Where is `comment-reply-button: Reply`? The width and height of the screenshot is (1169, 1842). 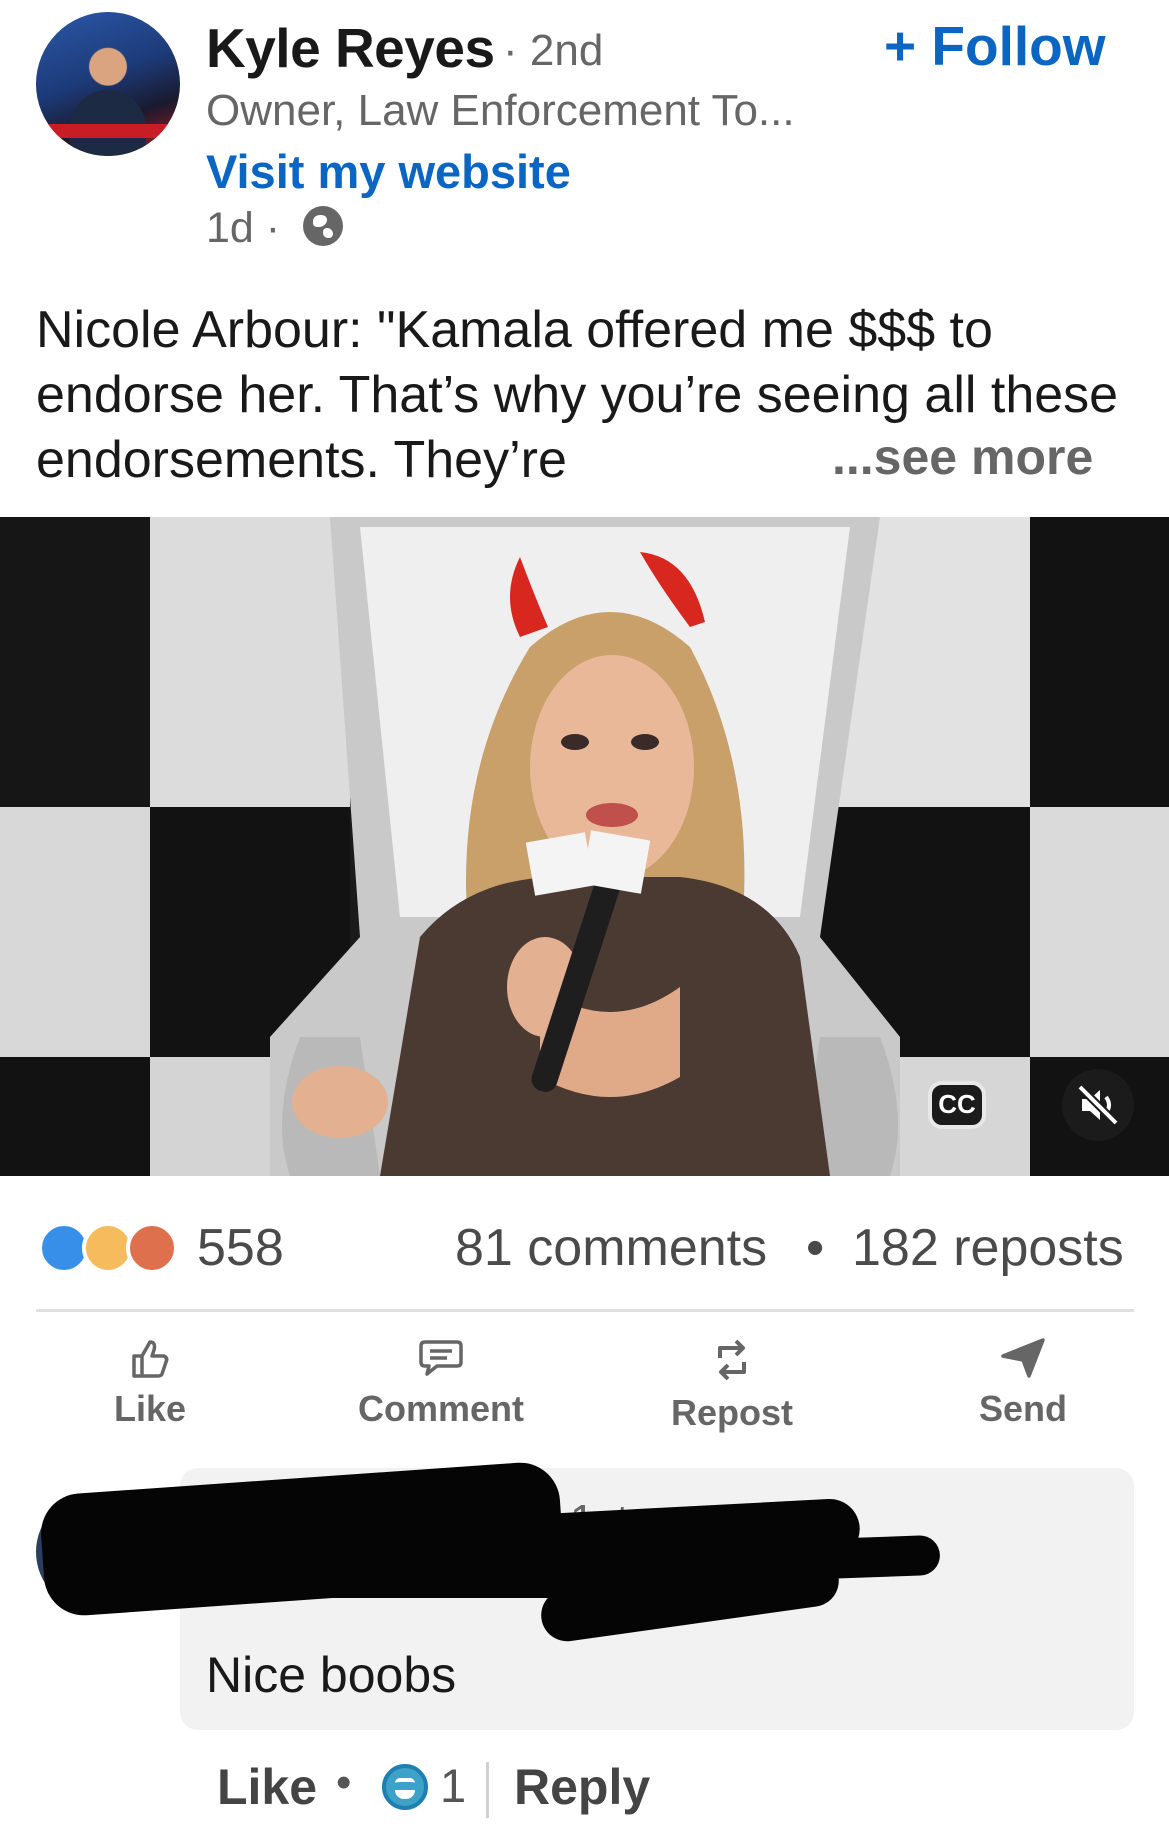
comment-reply-button: Reply is located at coordinates (582, 1787).